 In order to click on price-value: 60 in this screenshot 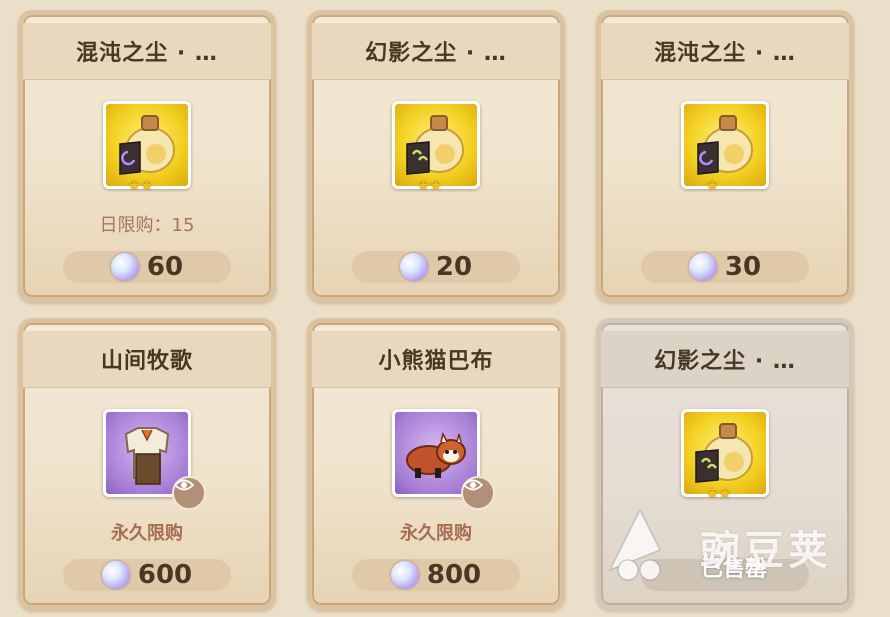, I will do `click(165, 267)`.